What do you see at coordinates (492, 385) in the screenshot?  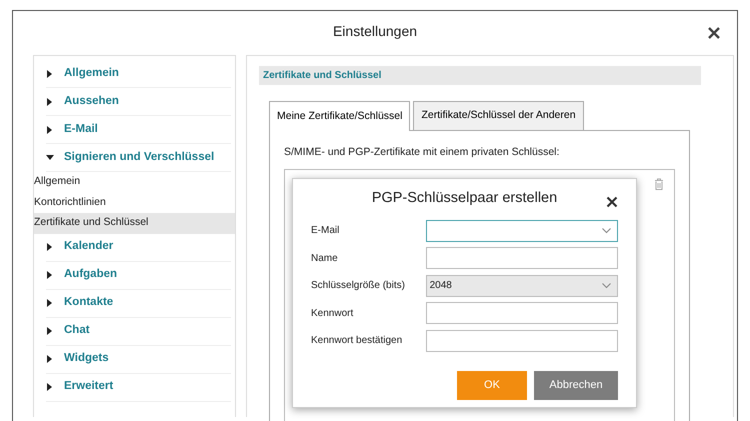 I see `ok-button: OK` at bounding box center [492, 385].